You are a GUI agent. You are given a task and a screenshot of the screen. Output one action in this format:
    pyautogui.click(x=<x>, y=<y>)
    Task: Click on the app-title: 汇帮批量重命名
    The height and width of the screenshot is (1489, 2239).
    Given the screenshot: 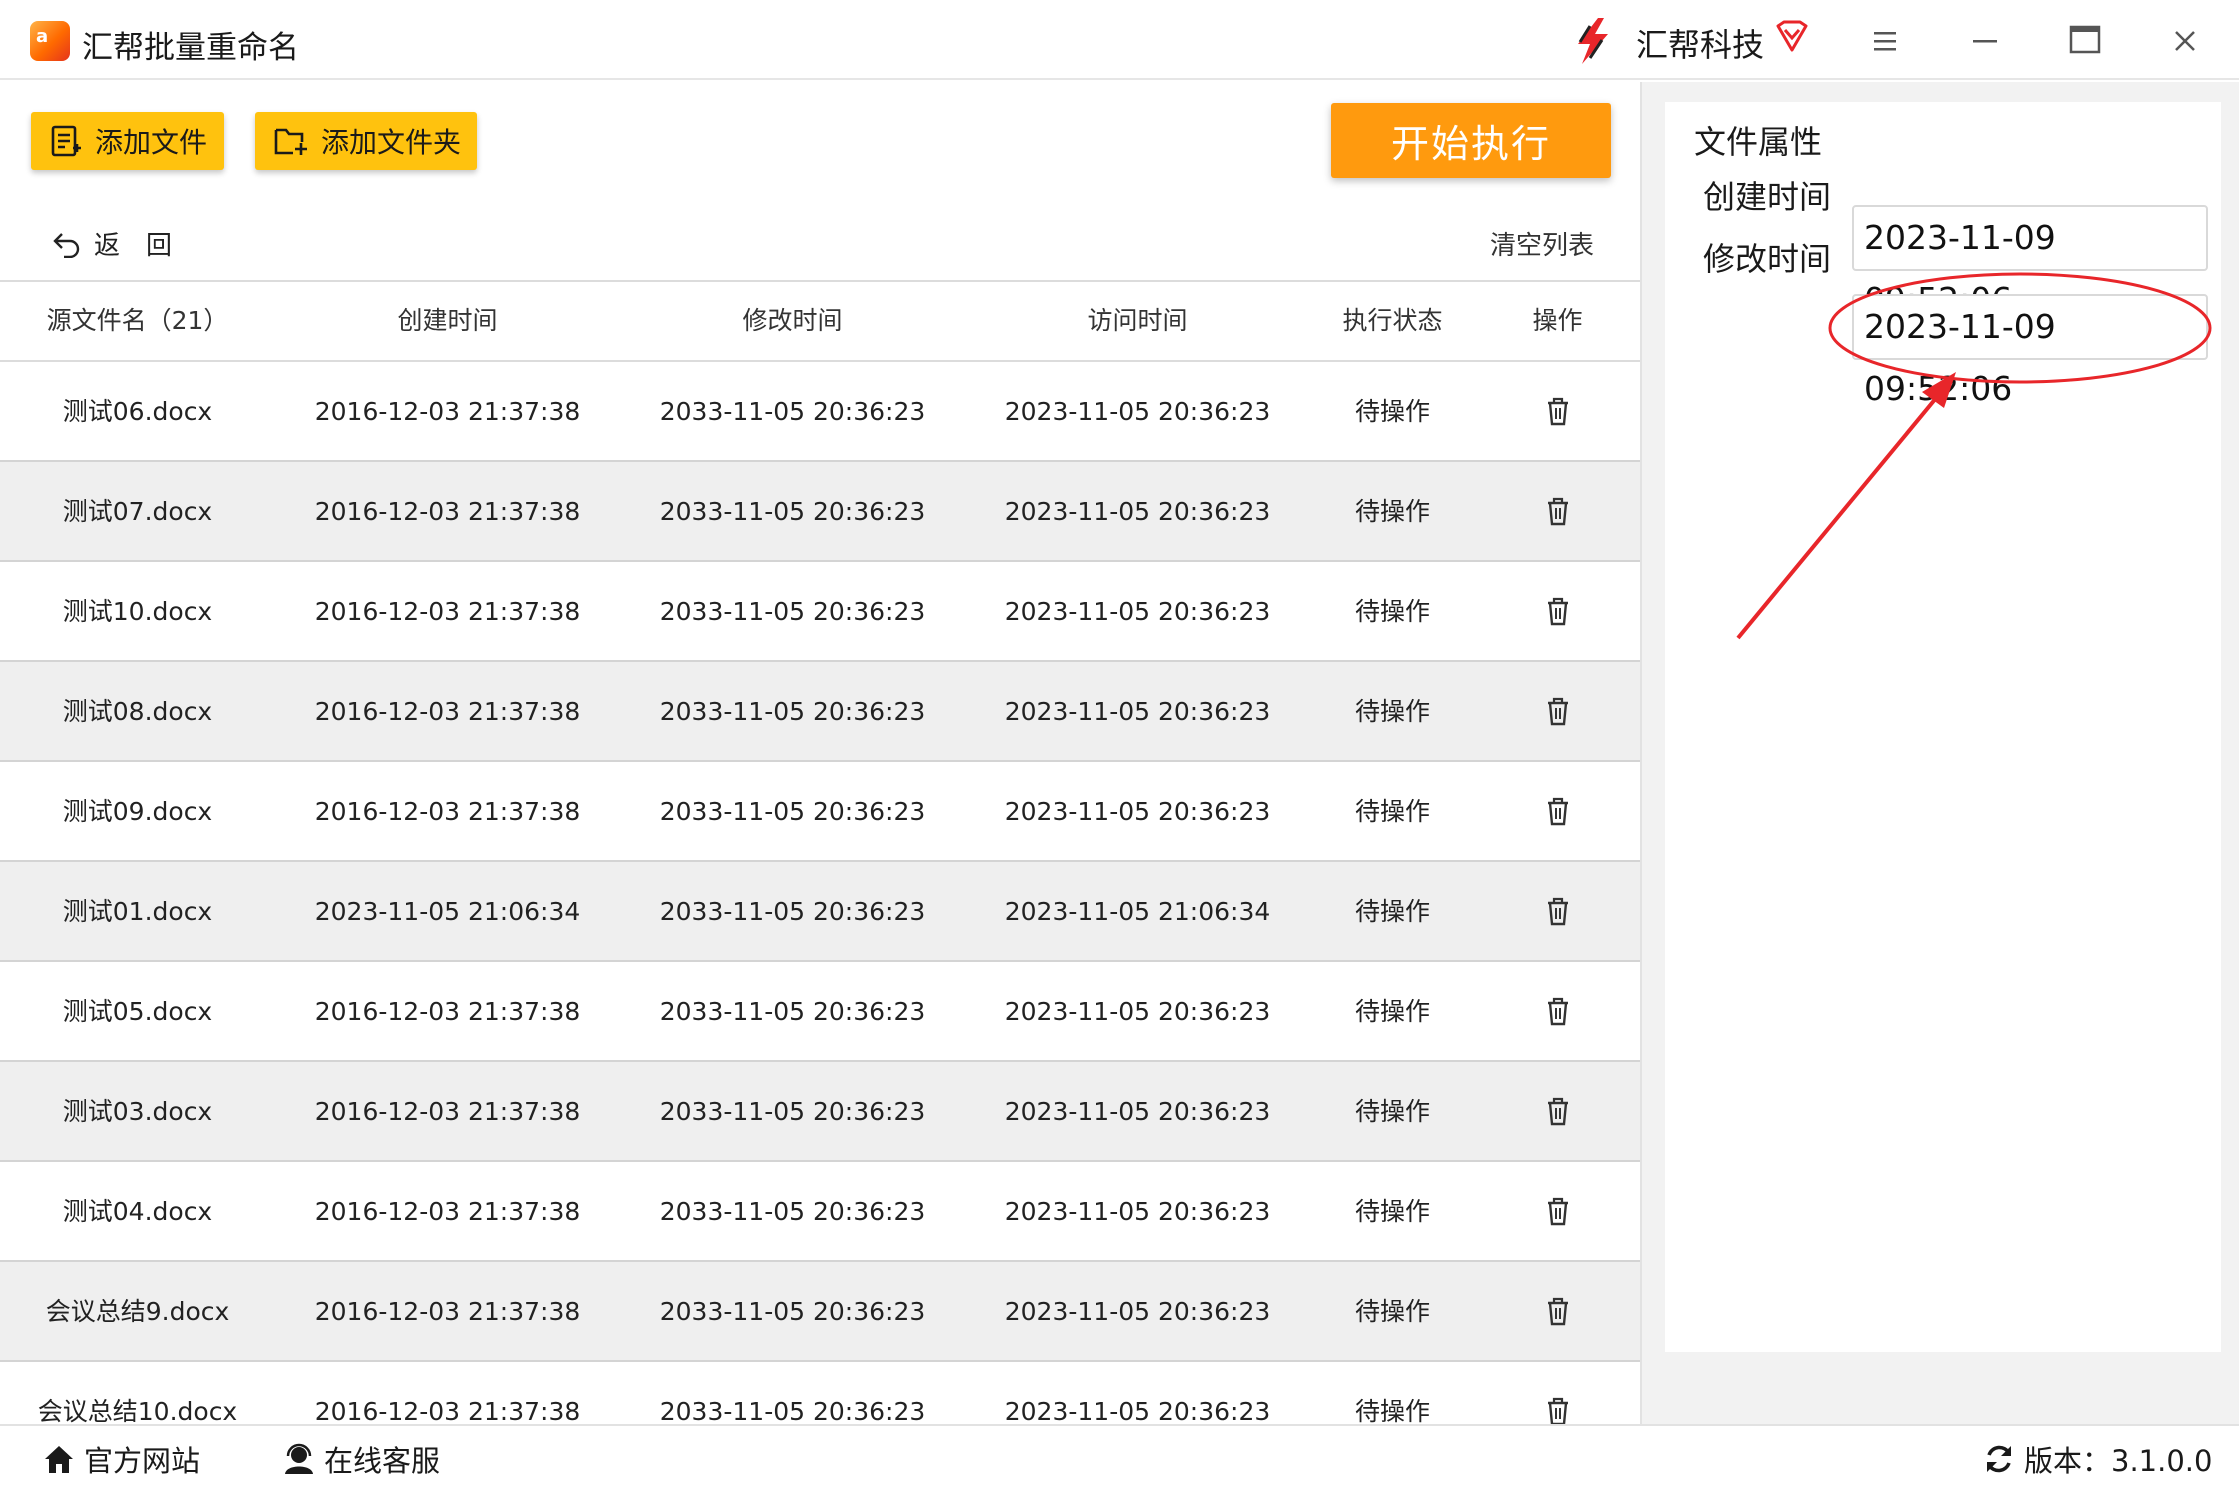 What is the action you would take?
    pyautogui.click(x=190, y=48)
    